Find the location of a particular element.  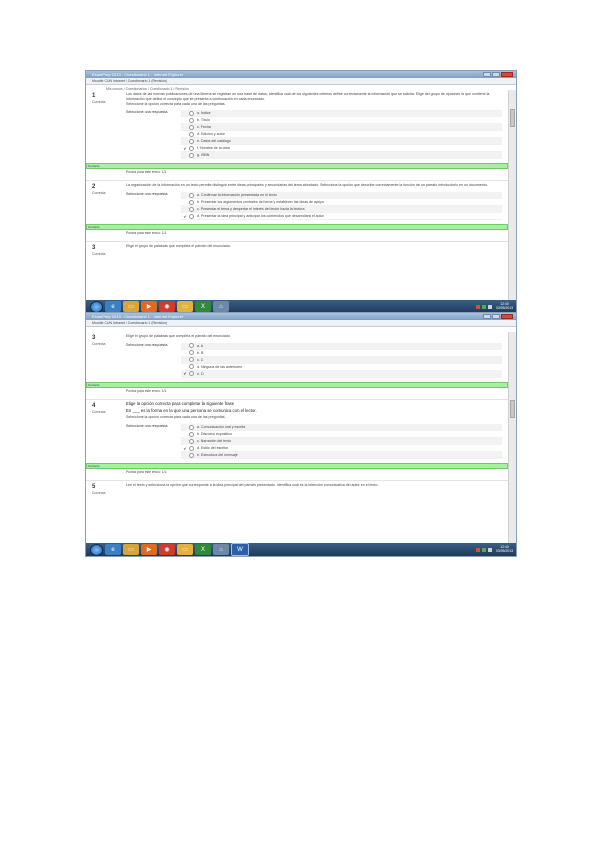

option-text: e. Estructura del mensaje is located at coordinates (217, 455).